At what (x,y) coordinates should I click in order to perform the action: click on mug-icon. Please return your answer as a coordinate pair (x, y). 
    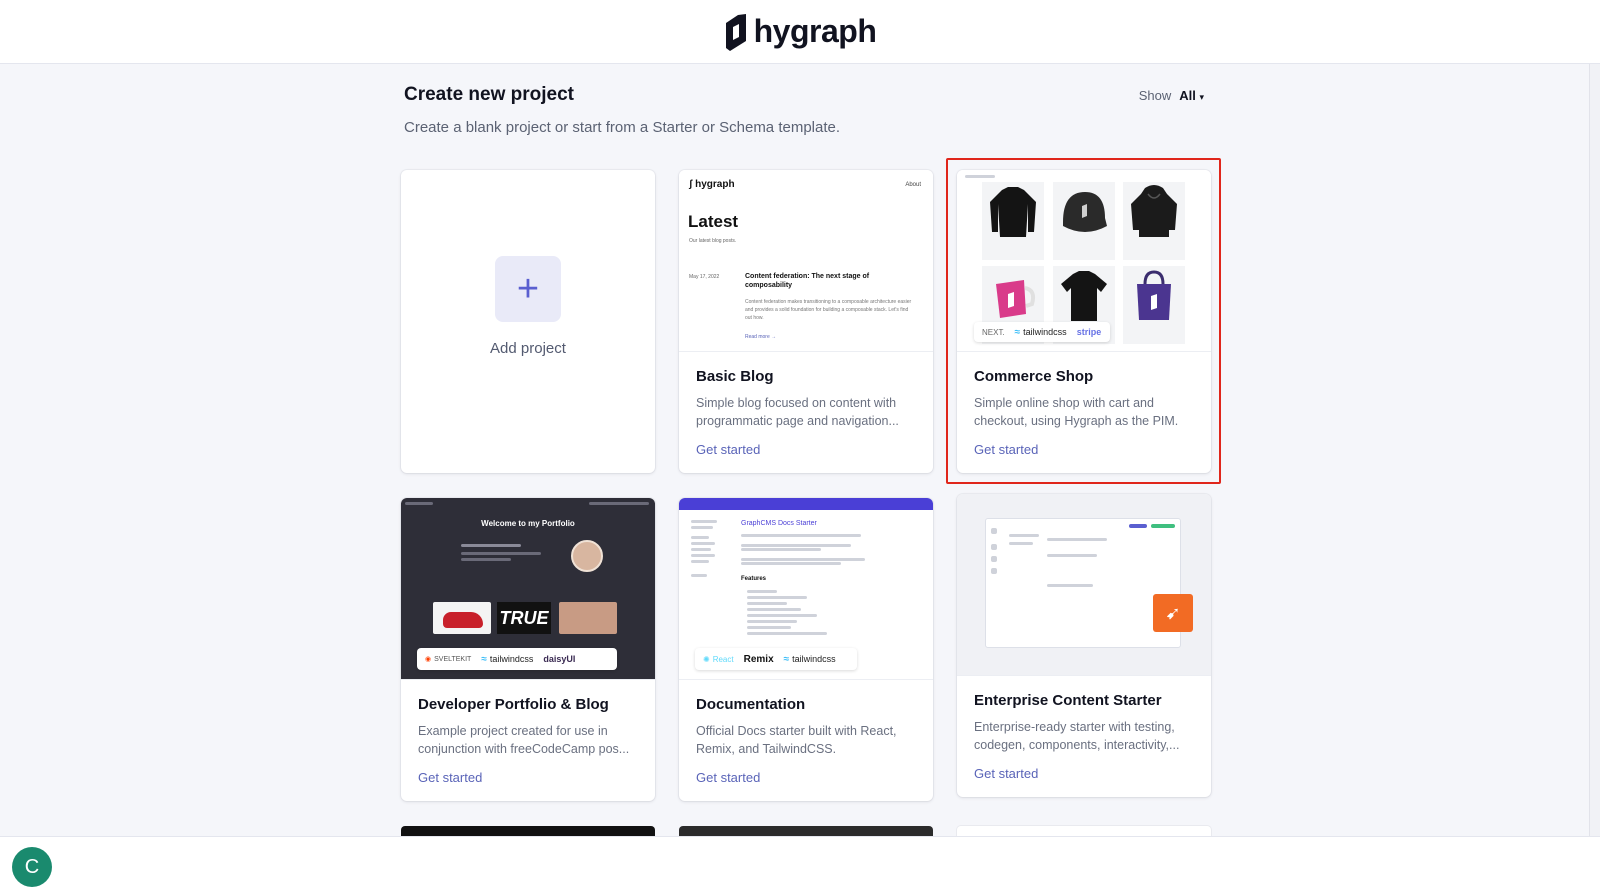
    Looking at the image, I should click on (1016, 299).